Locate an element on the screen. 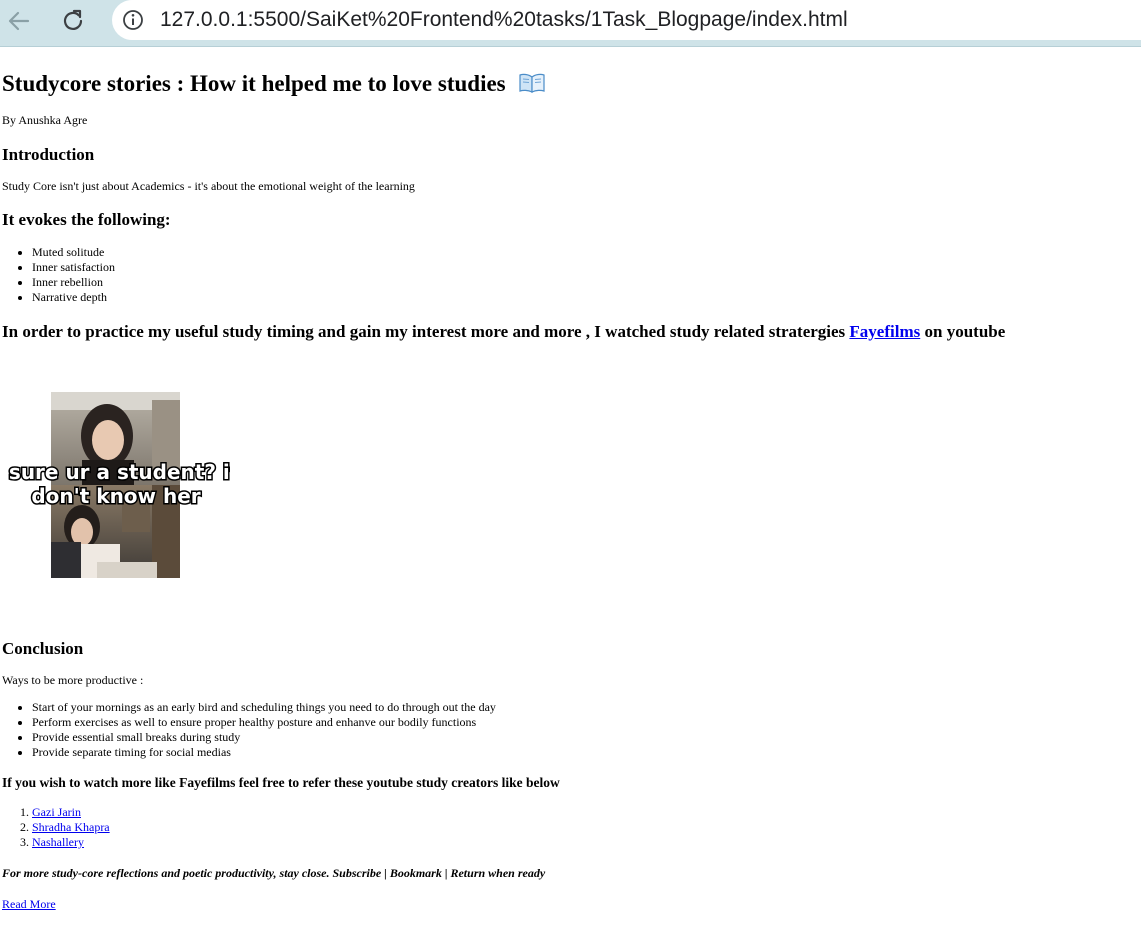 The width and height of the screenshot is (1141, 936). creator-link-shradha-khapra: Shradha Khapra is located at coordinates (71, 827).